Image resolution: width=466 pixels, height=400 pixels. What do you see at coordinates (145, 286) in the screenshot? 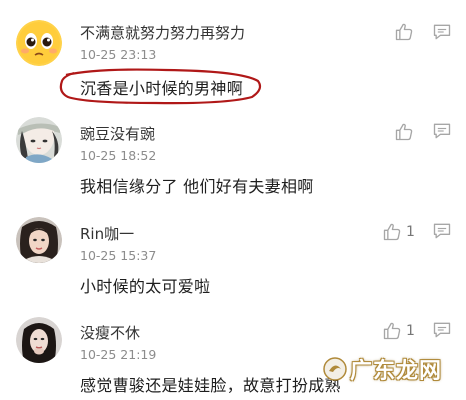
I see `comment-text: 小时候的太可爱啦` at bounding box center [145, 286].